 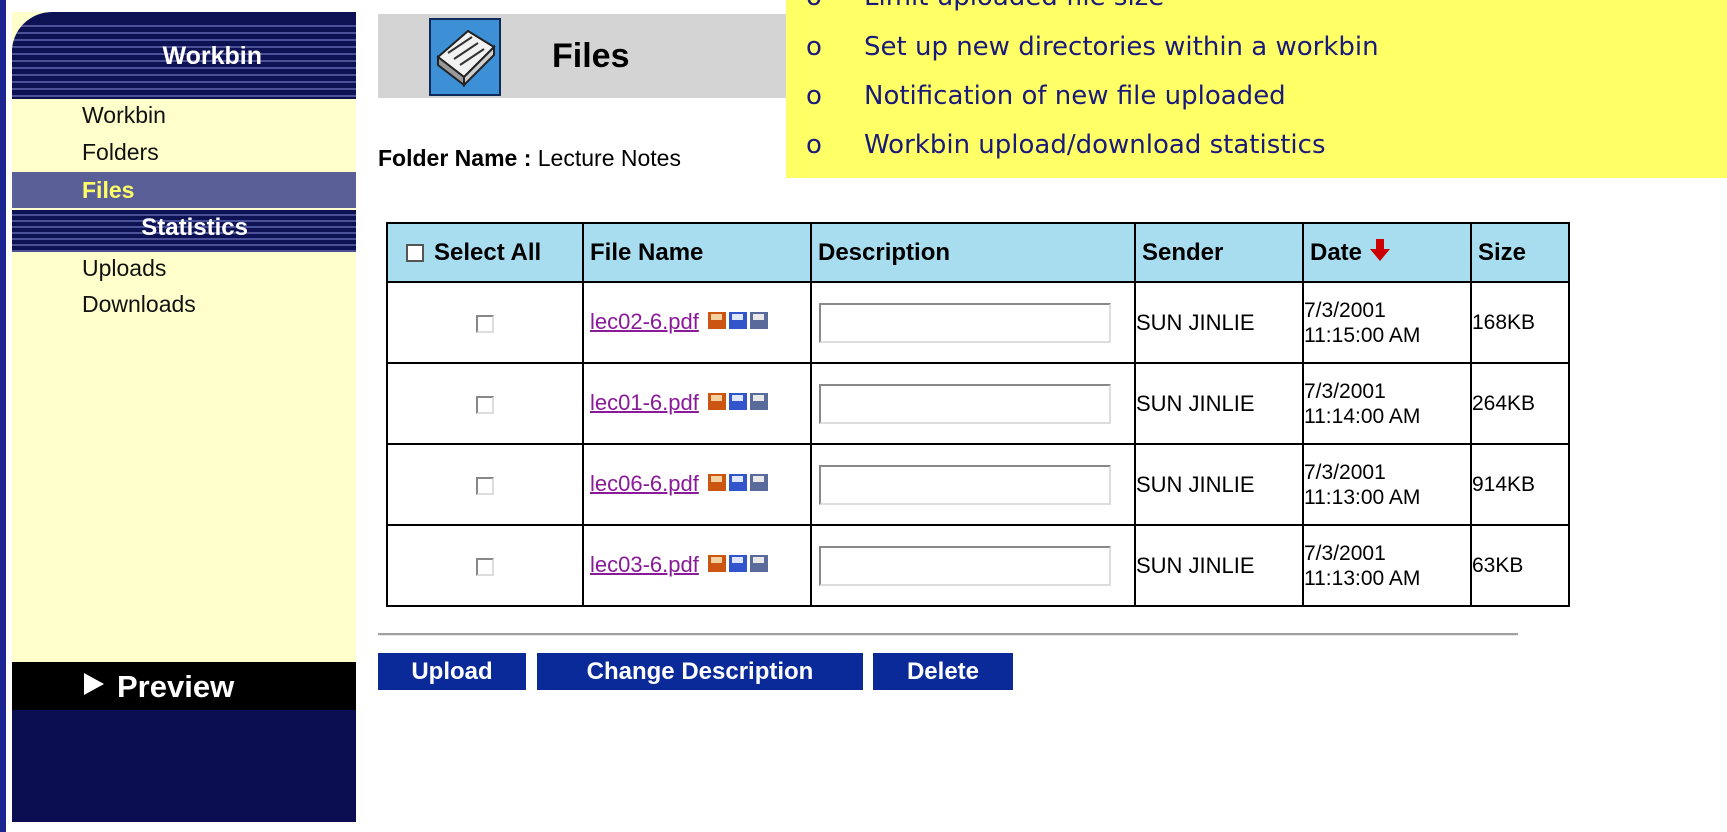 I want to click on sidebar-item-folders: Folders, so click(x=120, y=152).